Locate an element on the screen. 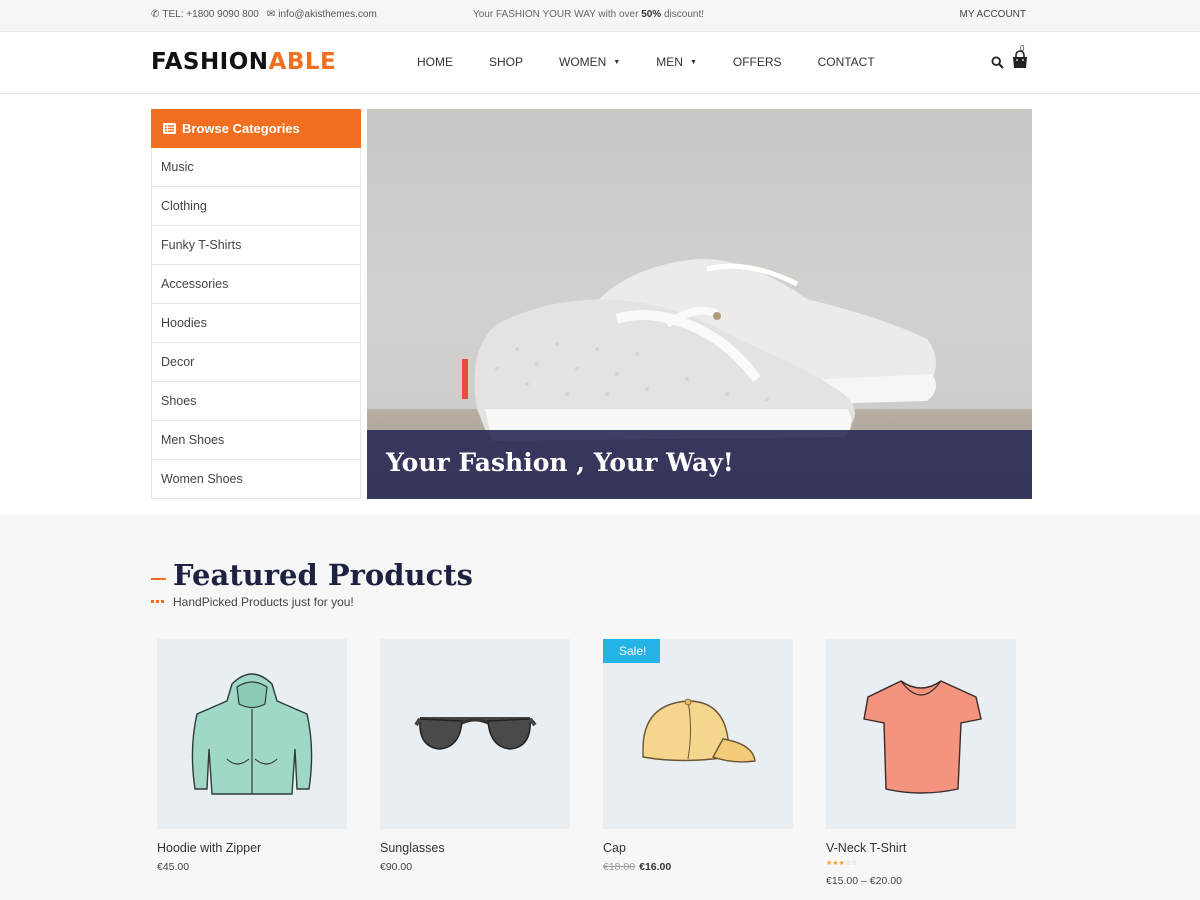  nav-offers-label: OFFERS is located at coordinates (757, 62).